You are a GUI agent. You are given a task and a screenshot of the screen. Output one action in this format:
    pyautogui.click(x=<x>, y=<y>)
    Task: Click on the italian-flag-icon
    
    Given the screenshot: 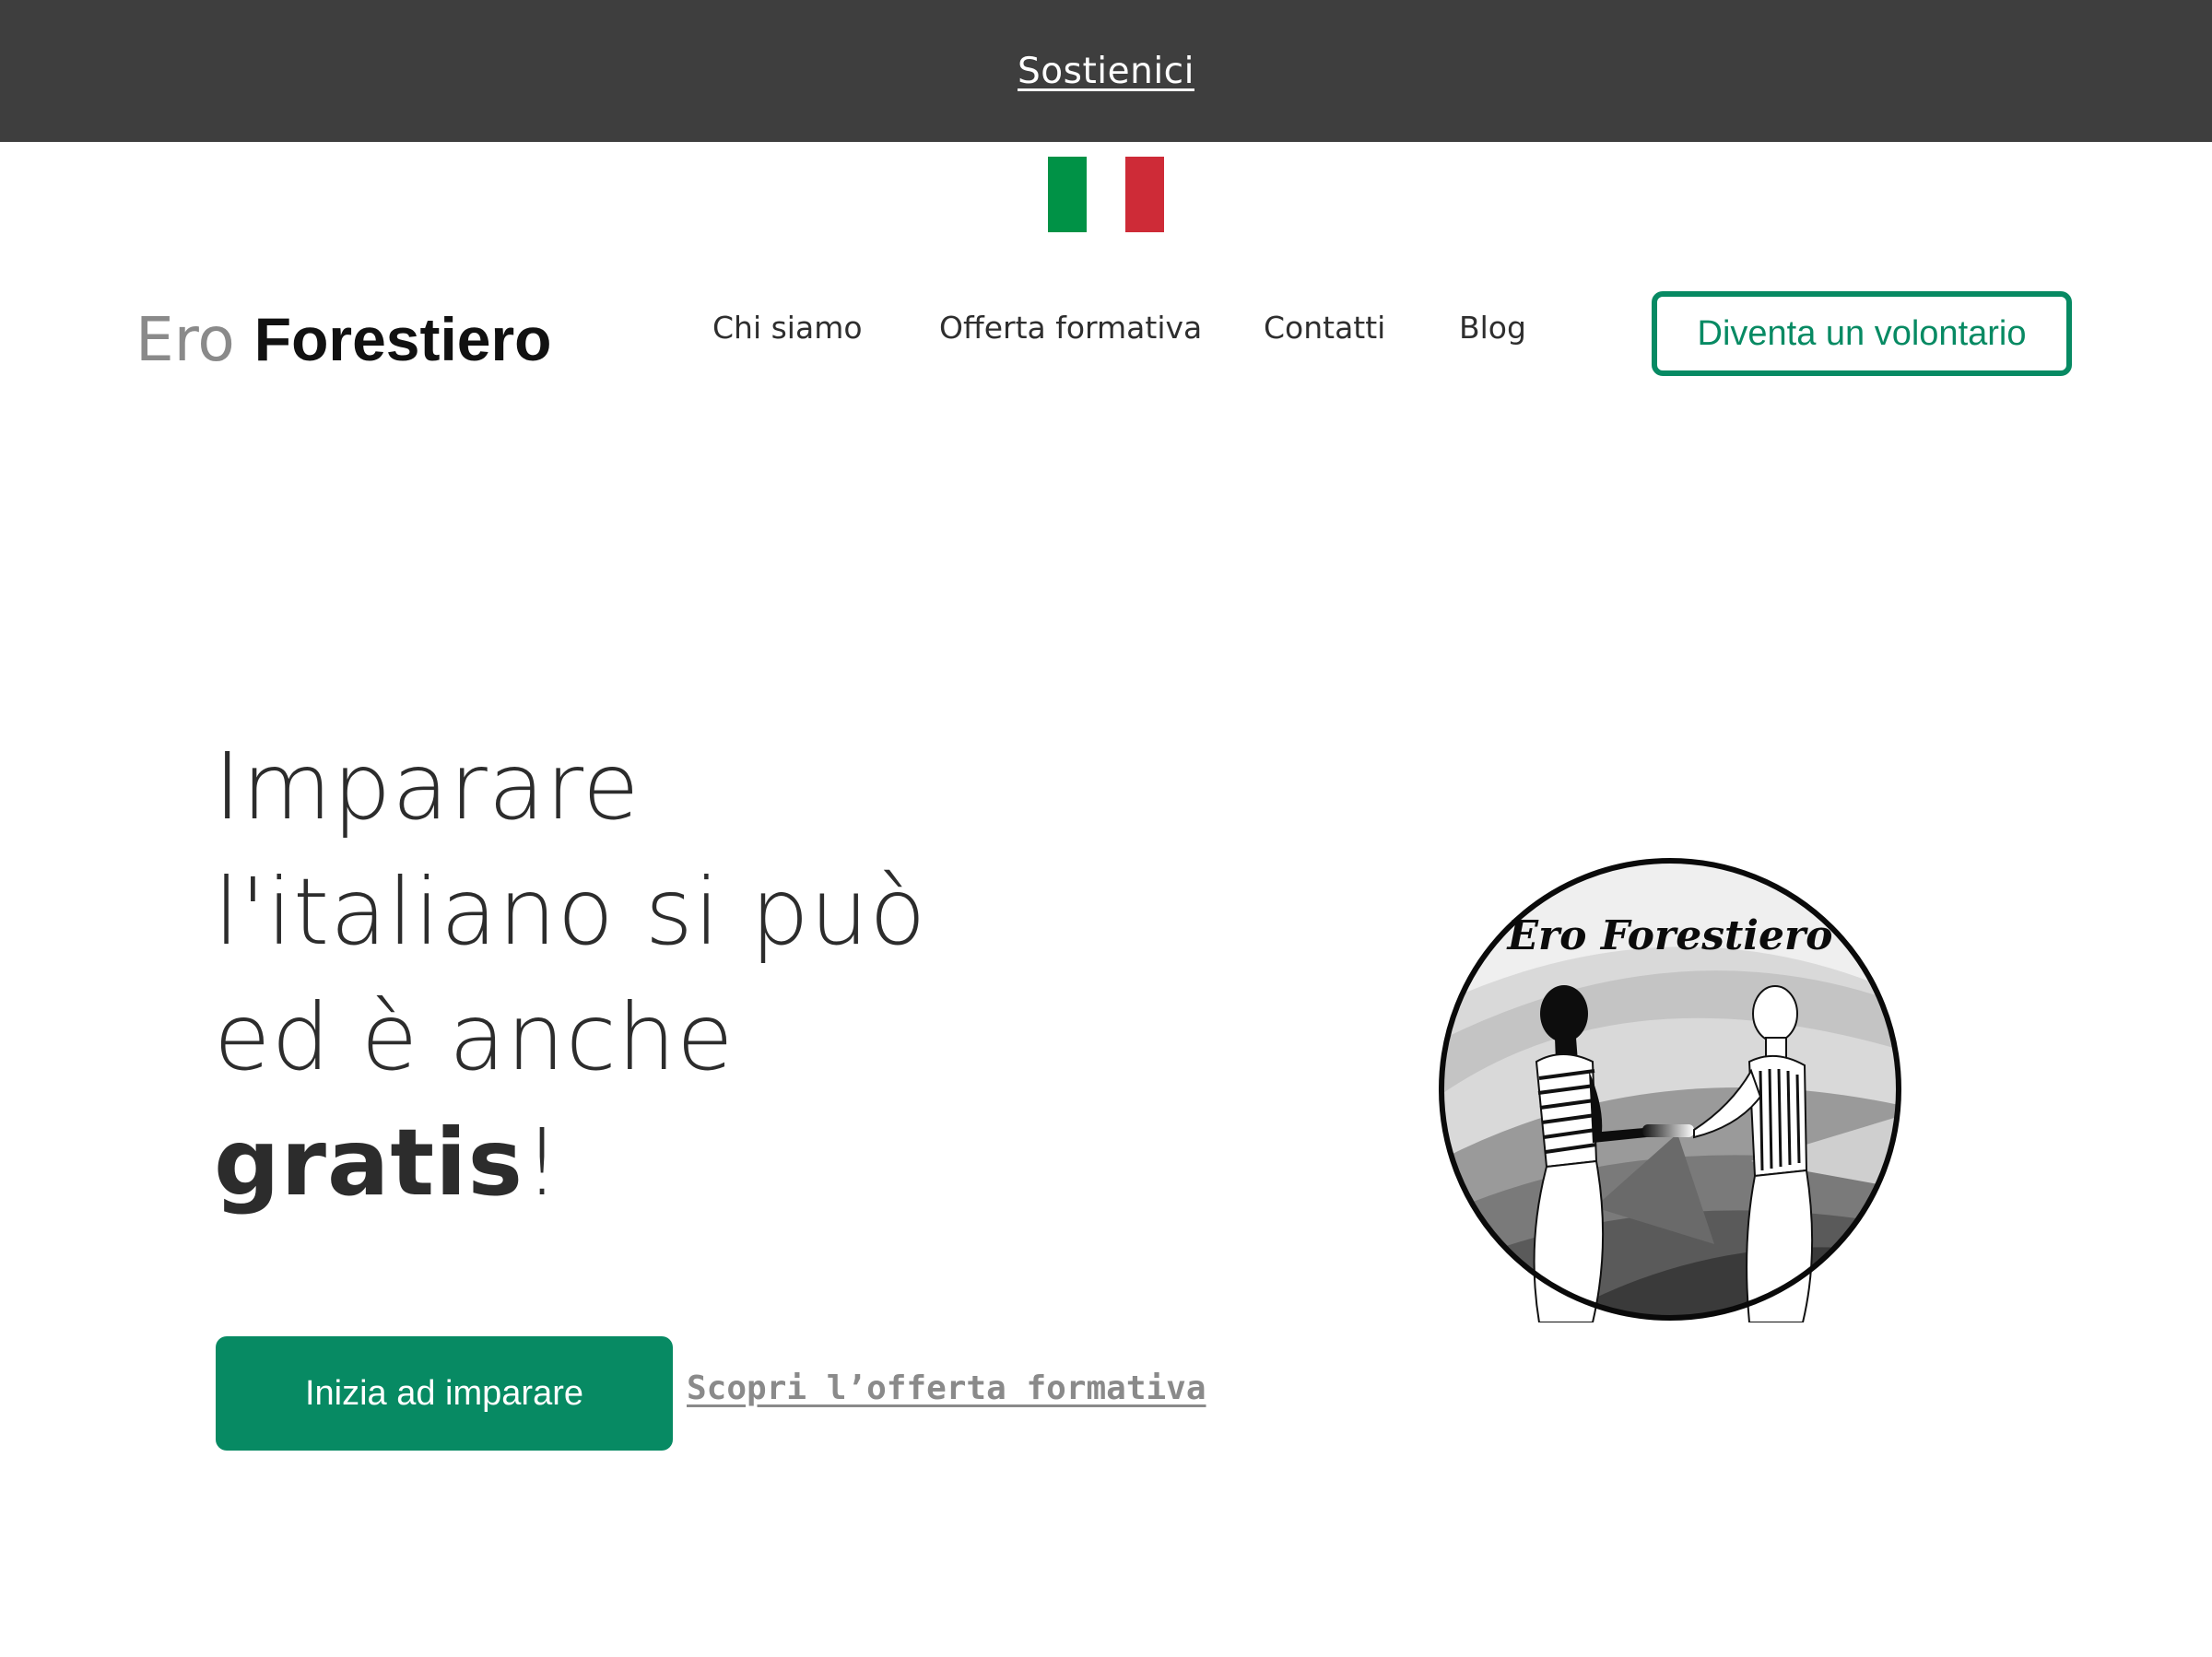 What is the action you would take?
    pyautogui.click(x=1106, y=195)
    